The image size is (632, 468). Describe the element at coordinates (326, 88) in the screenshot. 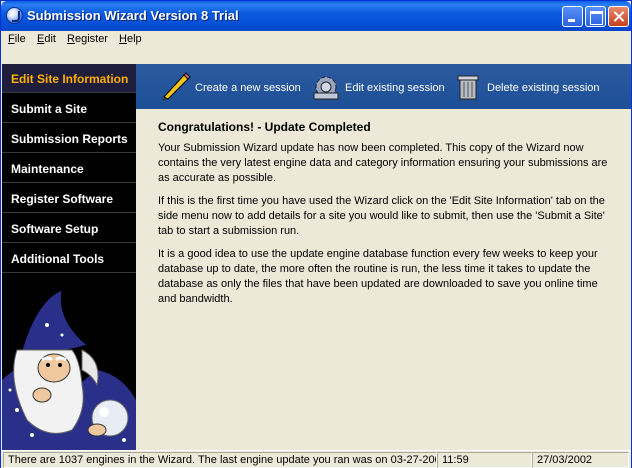

I see `gear-icon` at that location.